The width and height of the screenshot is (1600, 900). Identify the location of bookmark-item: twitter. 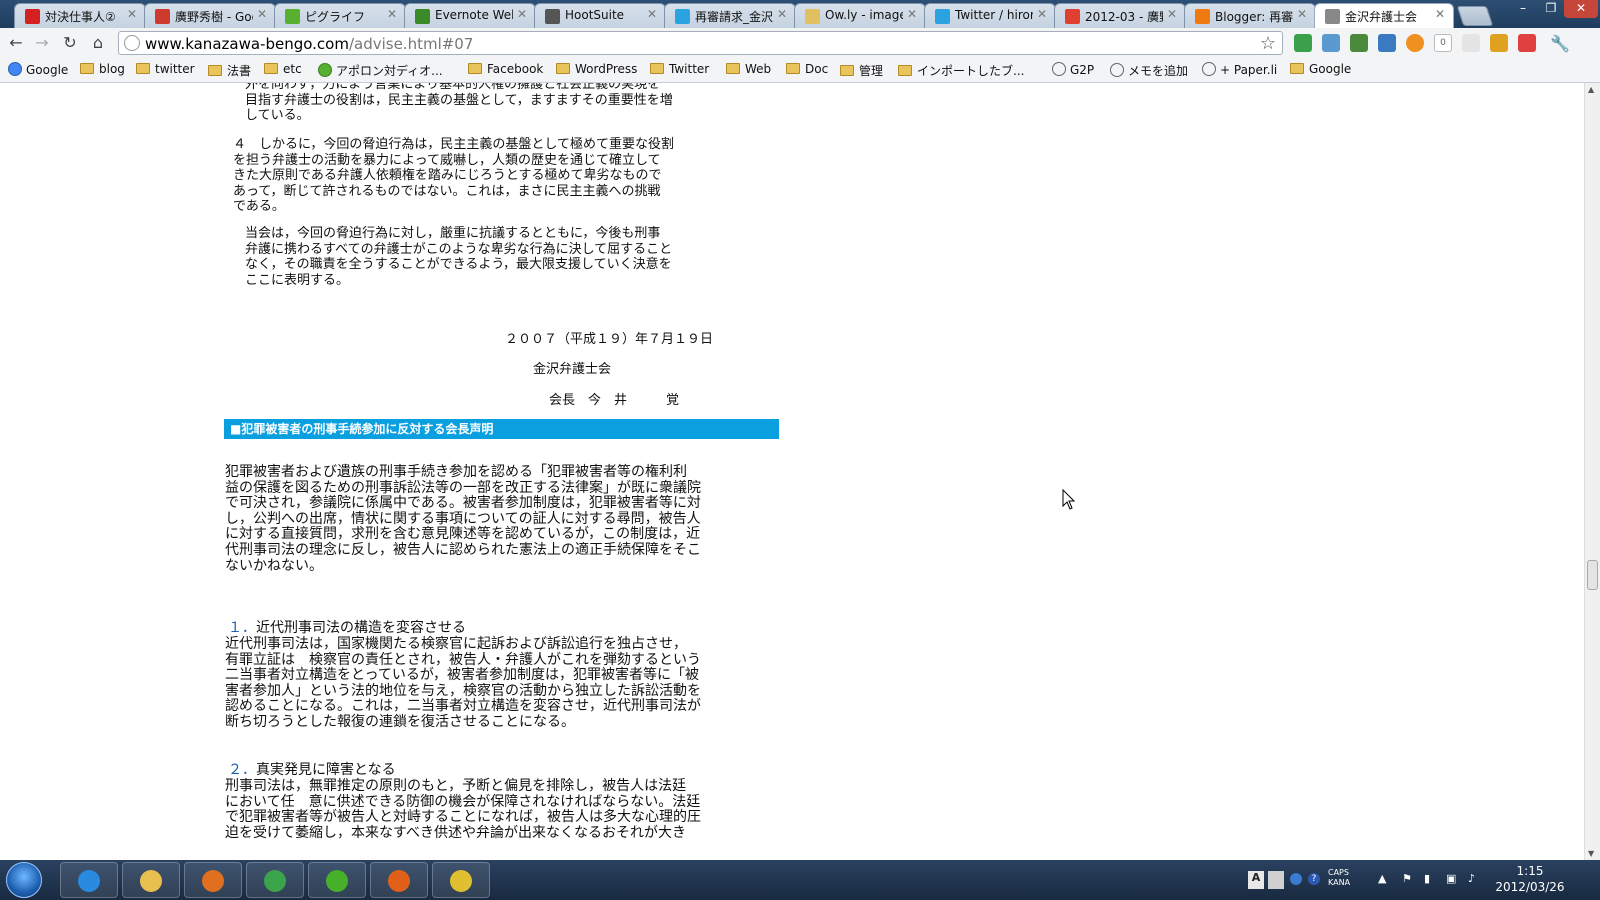
(165, 69).